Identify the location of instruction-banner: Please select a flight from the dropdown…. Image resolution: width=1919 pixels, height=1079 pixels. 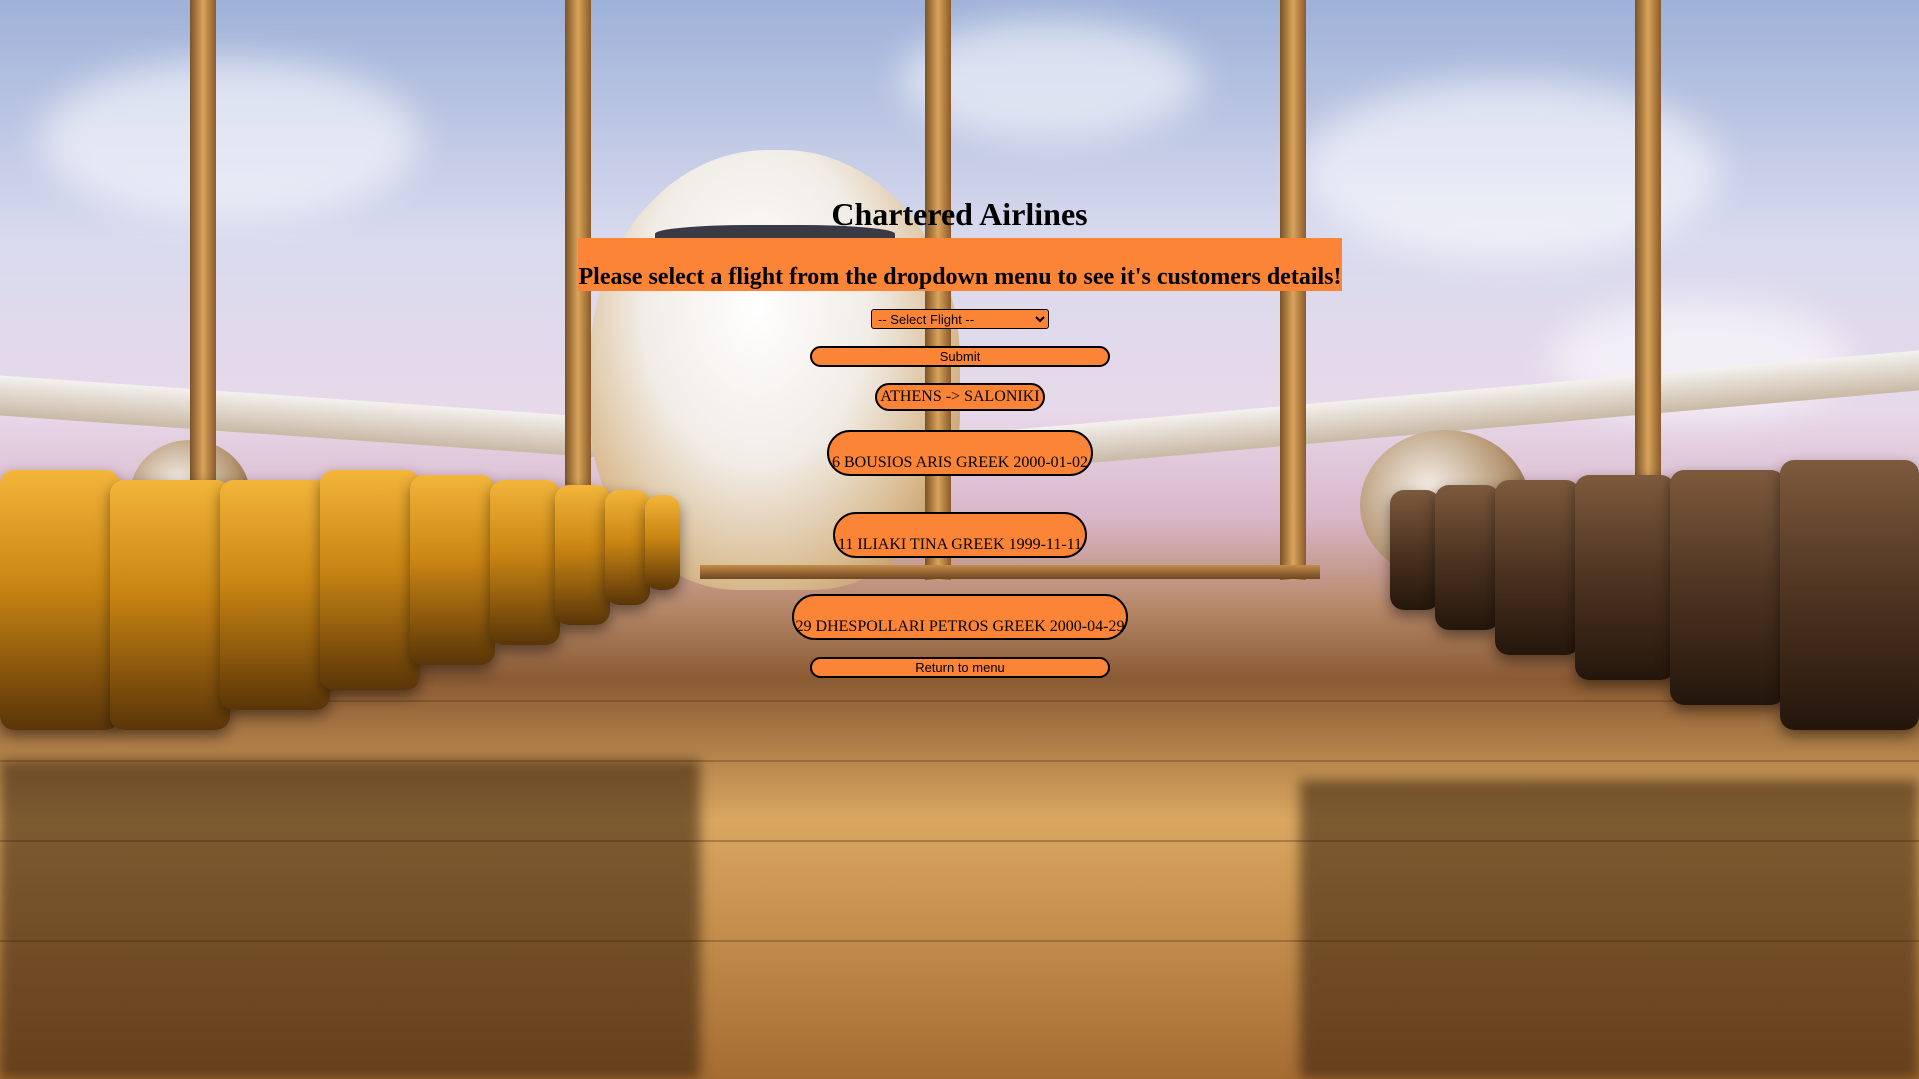
(960, 264).